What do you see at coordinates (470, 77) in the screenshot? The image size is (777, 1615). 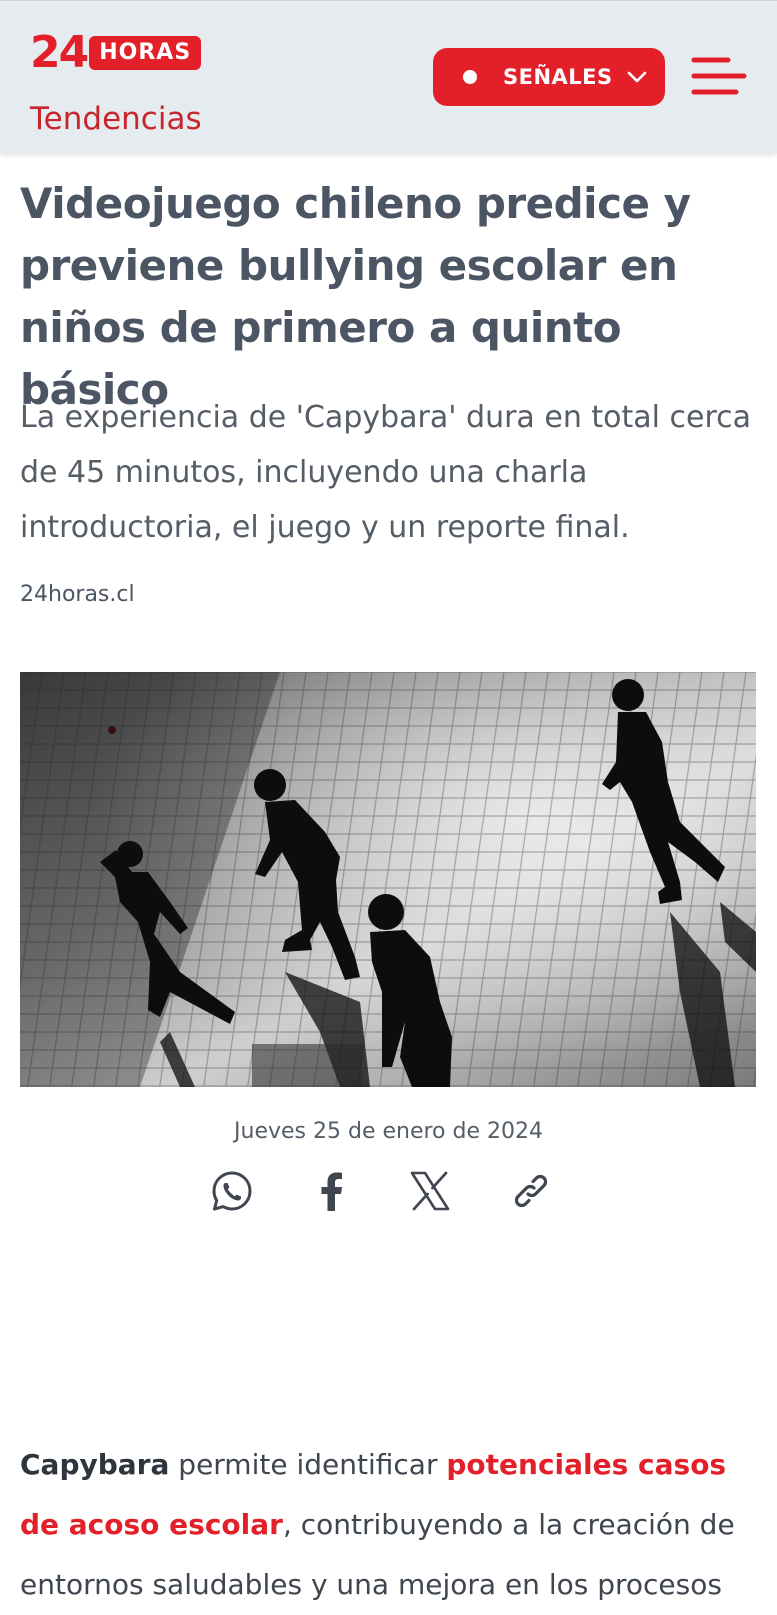 I see `live-dot-icon` at bounding box center [470, 77].